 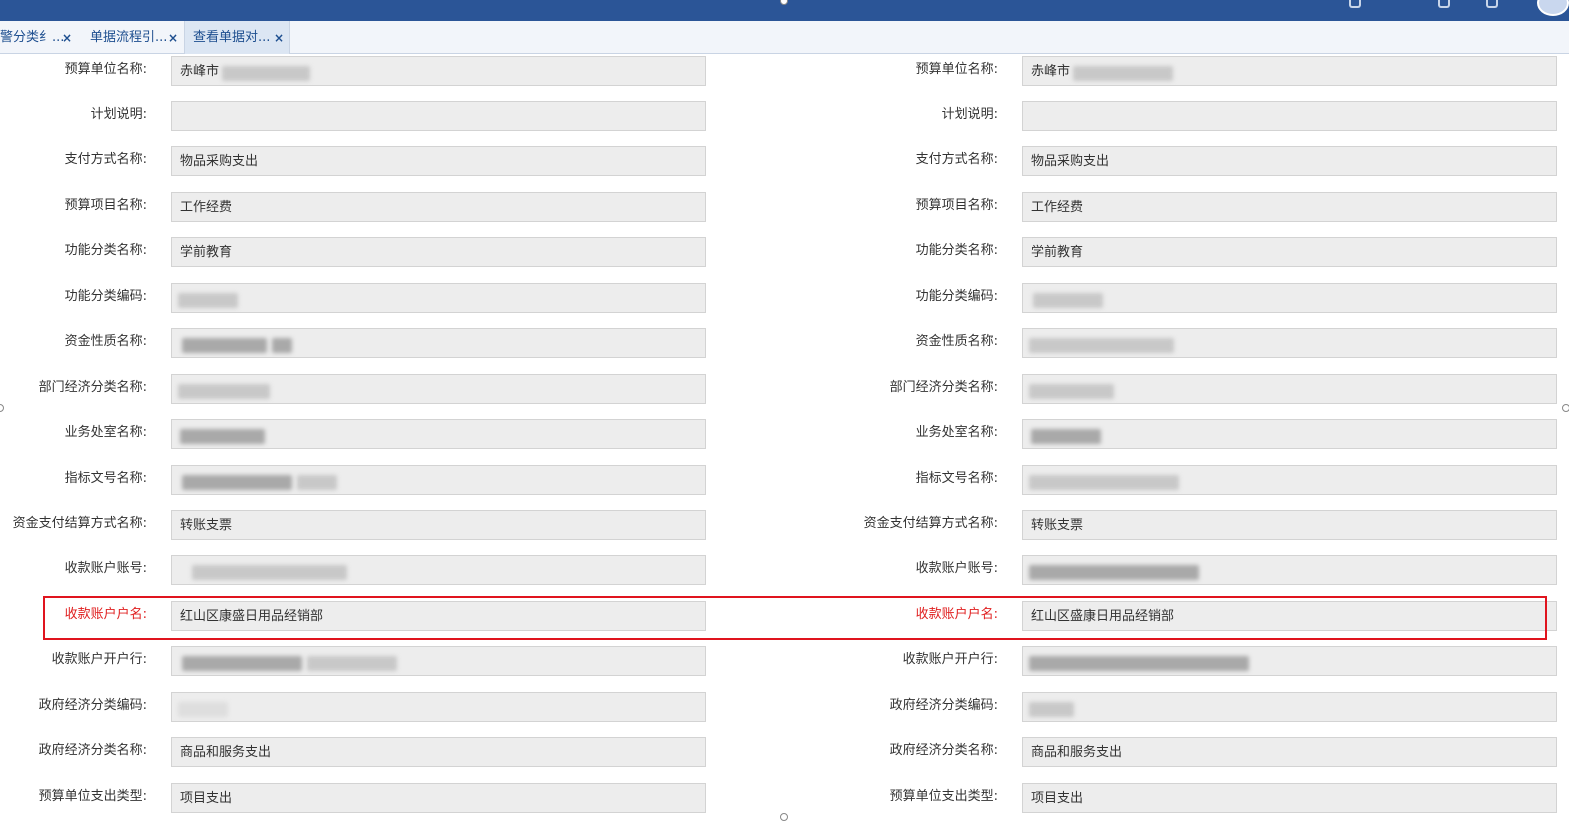 What do you see at coordinates (92, 796) in the screenshot?
I see `field-label: 预算单位支出类型:` at bounding box center [92, 796].